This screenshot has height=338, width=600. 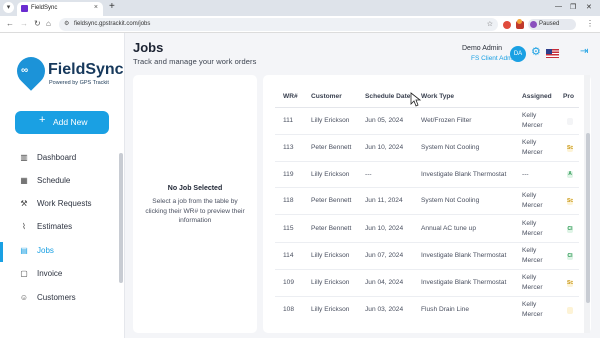 What do you see at coordinates (288, 120) in the screenshot?
I see `cell-wr: 111` at bounding box center [288, 120].